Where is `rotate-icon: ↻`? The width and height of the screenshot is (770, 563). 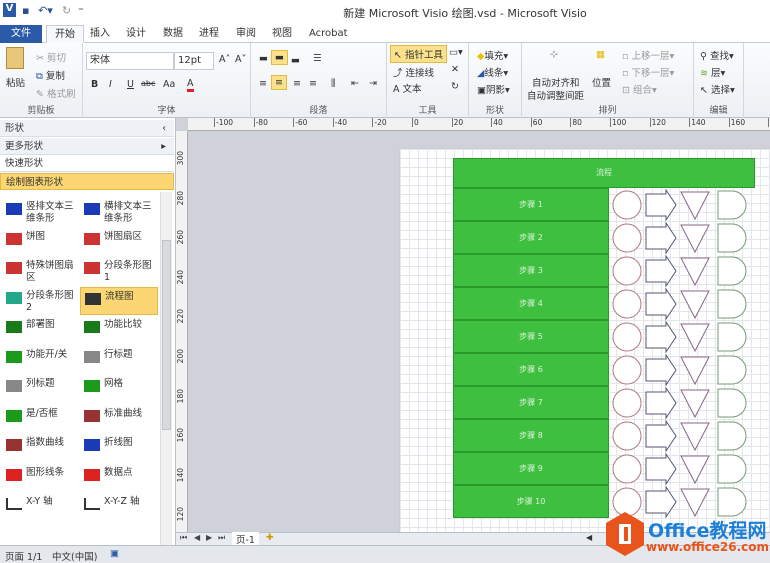
rotate-icon: ↻ is located at coordinates (455, 86).